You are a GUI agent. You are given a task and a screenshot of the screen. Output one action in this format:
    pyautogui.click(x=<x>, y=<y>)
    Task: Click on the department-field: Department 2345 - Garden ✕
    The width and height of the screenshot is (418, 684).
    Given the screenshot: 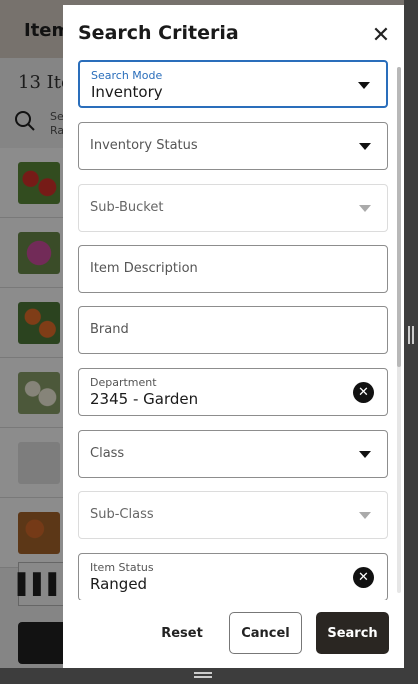 What is the action you would take?
    pyautogui.click(x=233, y=392)
    